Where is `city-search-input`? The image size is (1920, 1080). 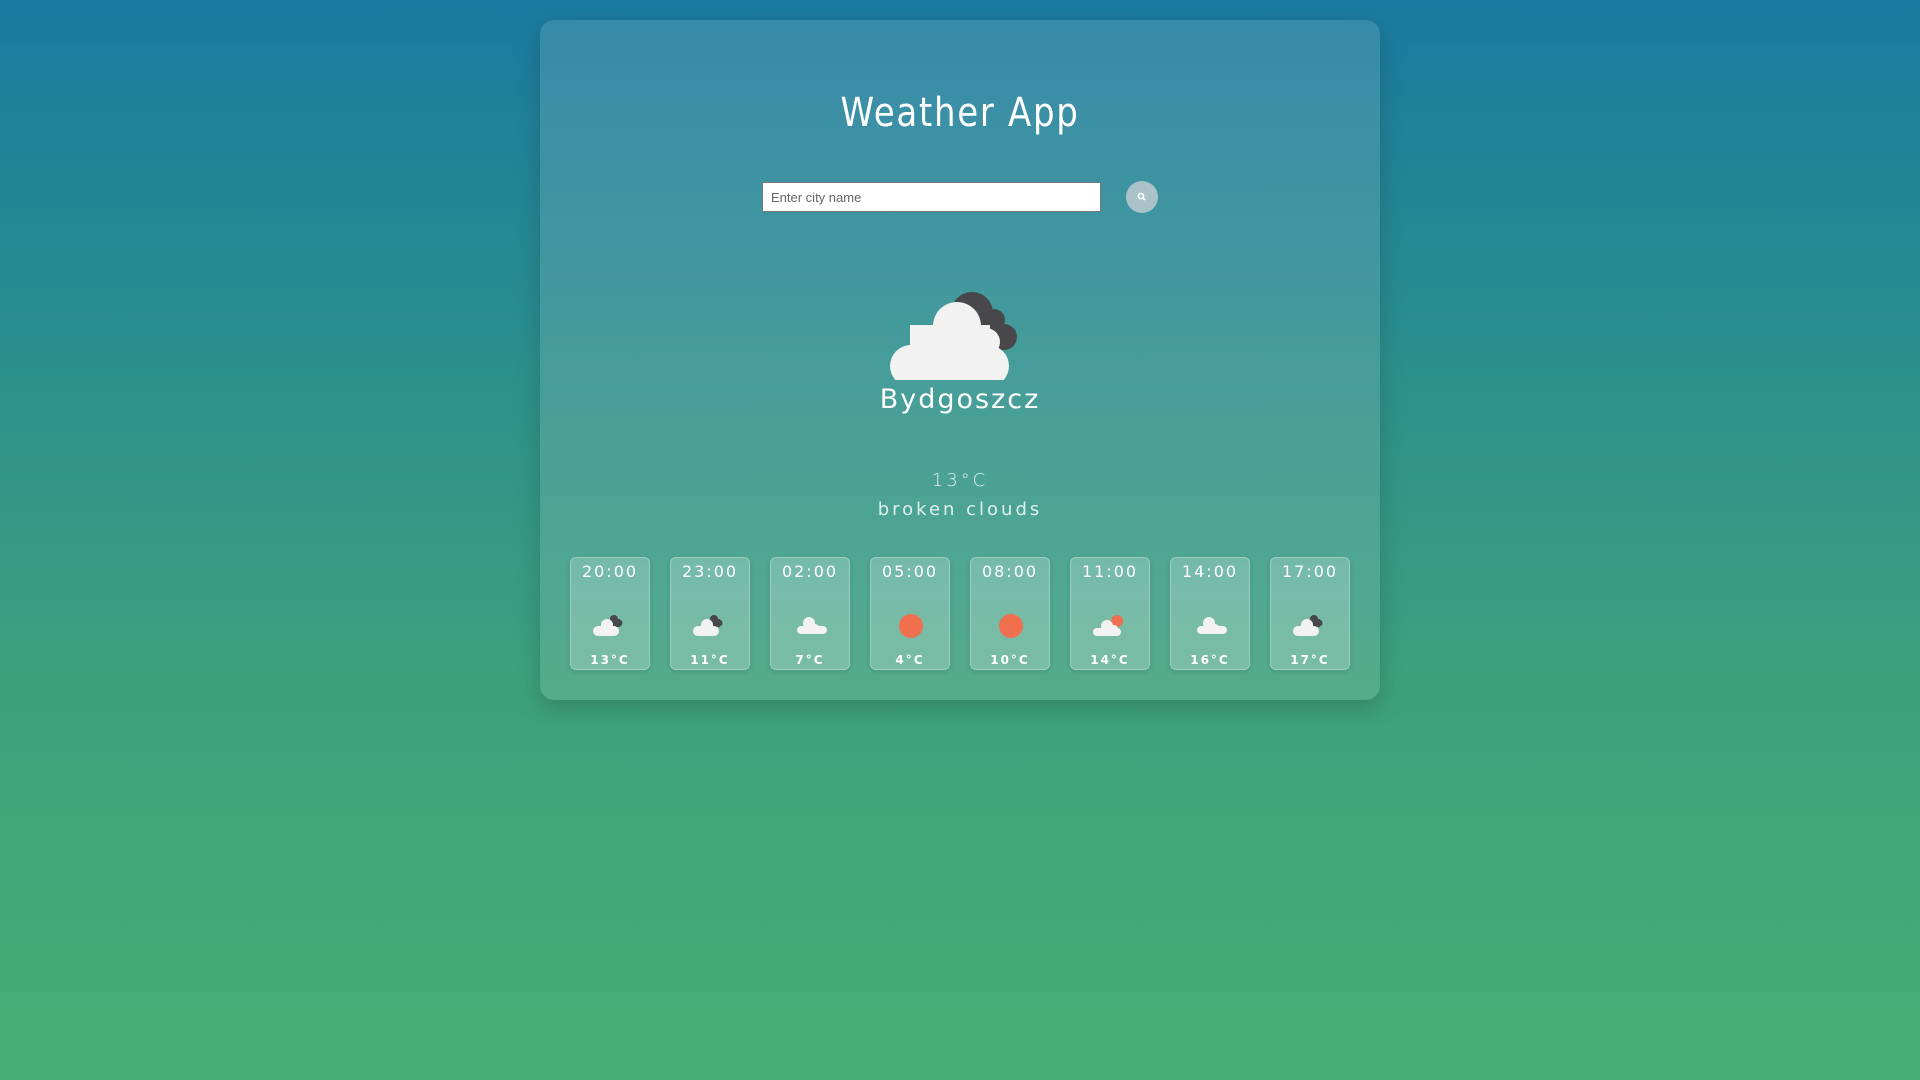
city-search-input is located at coordinates (931, 197).